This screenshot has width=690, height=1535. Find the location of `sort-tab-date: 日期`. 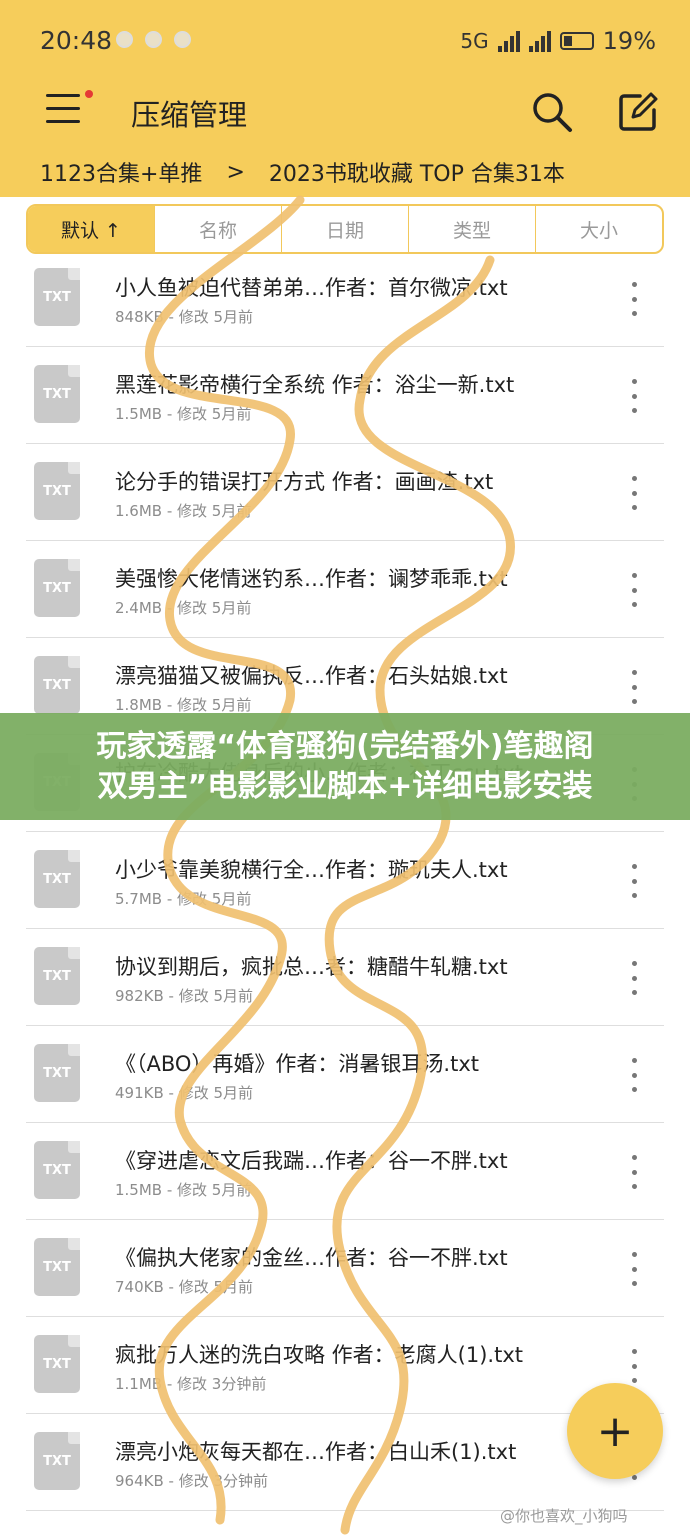

sort-tab-date: 日期 is located at coordinates (345, 229).